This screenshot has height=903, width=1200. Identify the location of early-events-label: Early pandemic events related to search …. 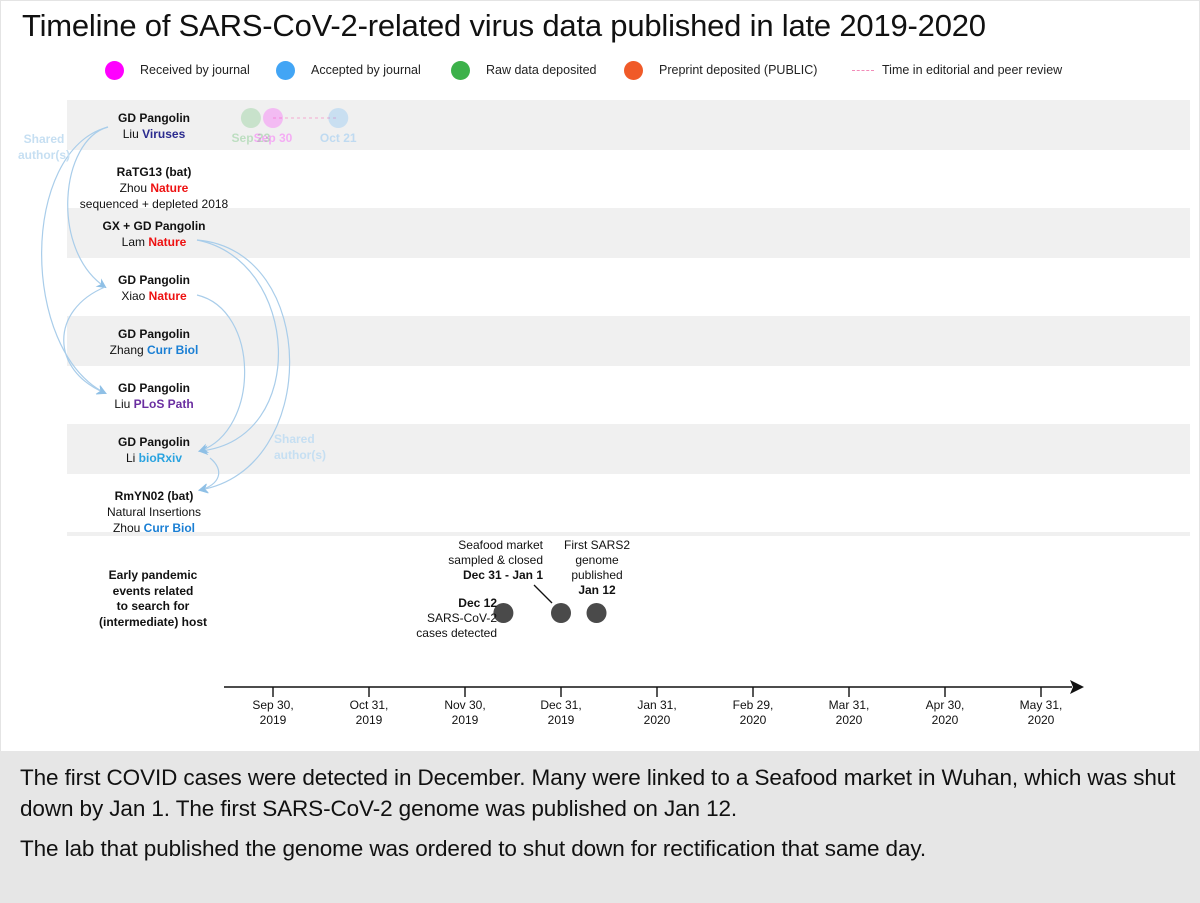
(153, 599).